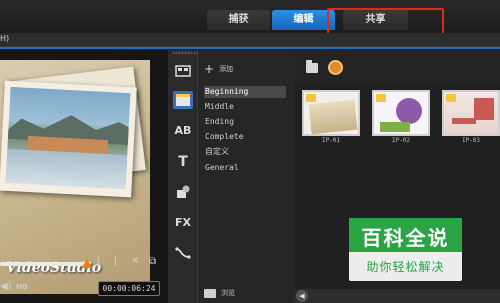 The image size is (500, 303). What do you see at coordinates (302, 296) in the screenshot?
I see `scroll-left-icon: ◀` at bounding box center [302, 296].